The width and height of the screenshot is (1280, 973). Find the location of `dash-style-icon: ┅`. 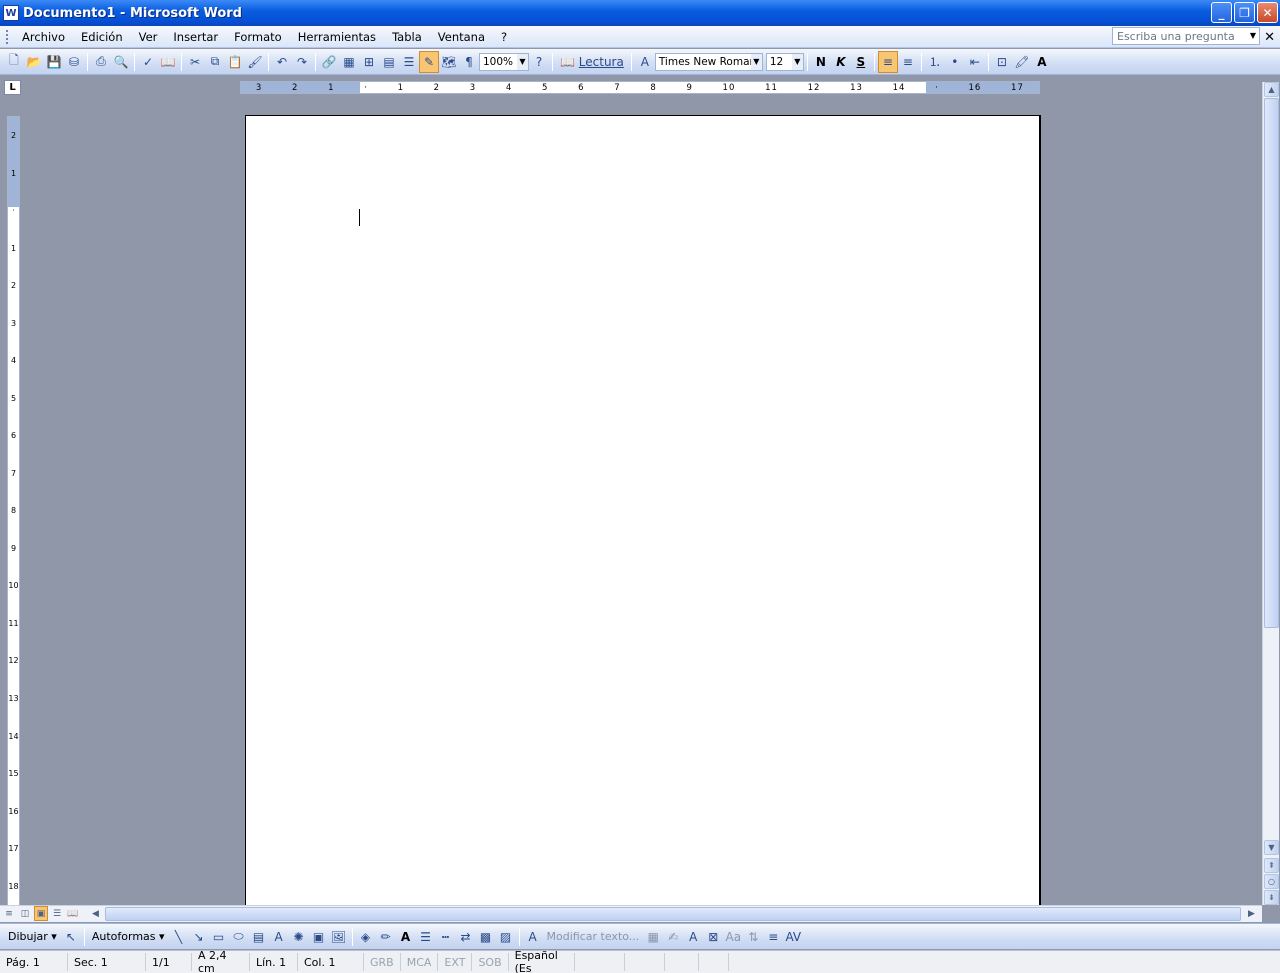

dash-style-icon: ┅ is located at coordinates (446, 937).